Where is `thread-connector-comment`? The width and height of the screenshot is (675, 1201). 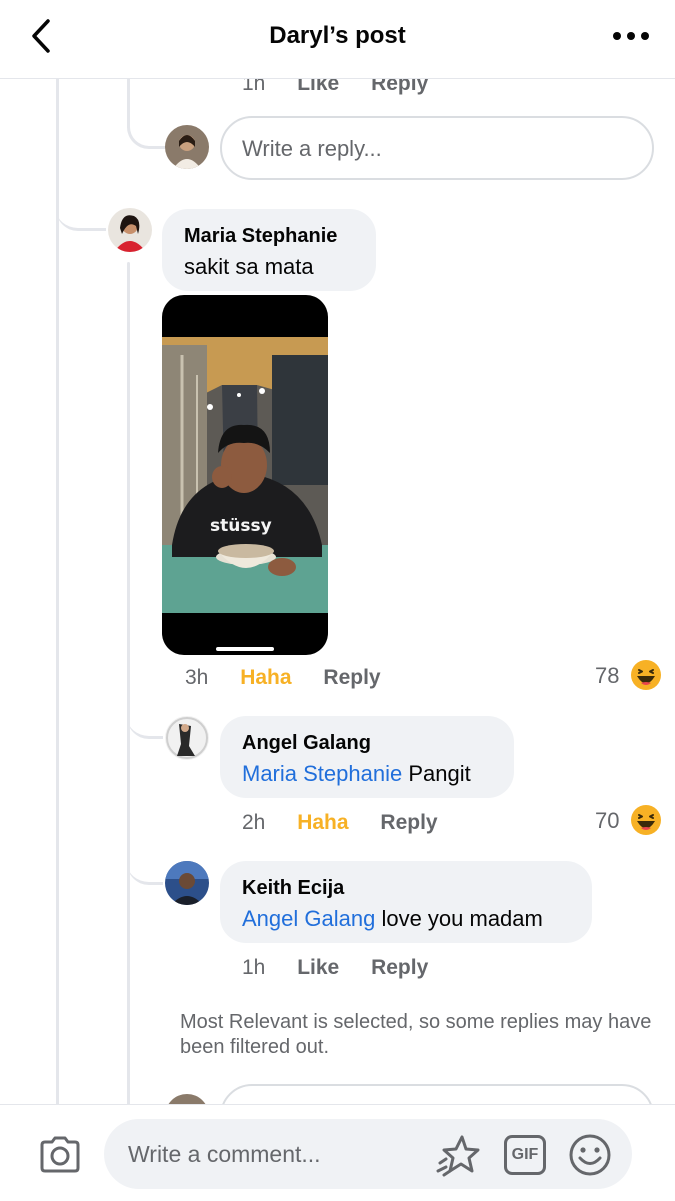 thread-connector-comment is located at coordinates (81, 205).